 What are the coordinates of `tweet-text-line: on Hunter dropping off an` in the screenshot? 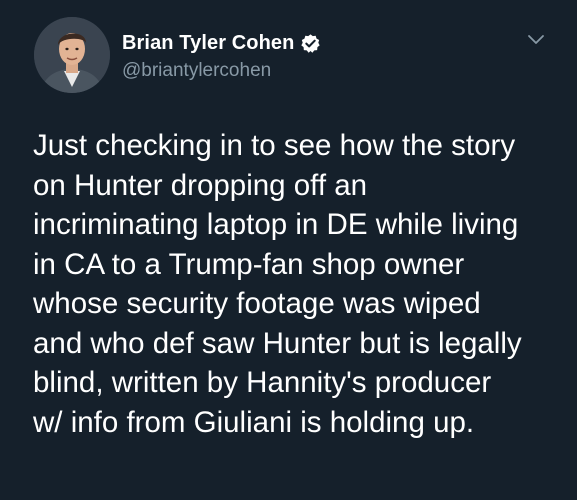 It's located at (200, 185).